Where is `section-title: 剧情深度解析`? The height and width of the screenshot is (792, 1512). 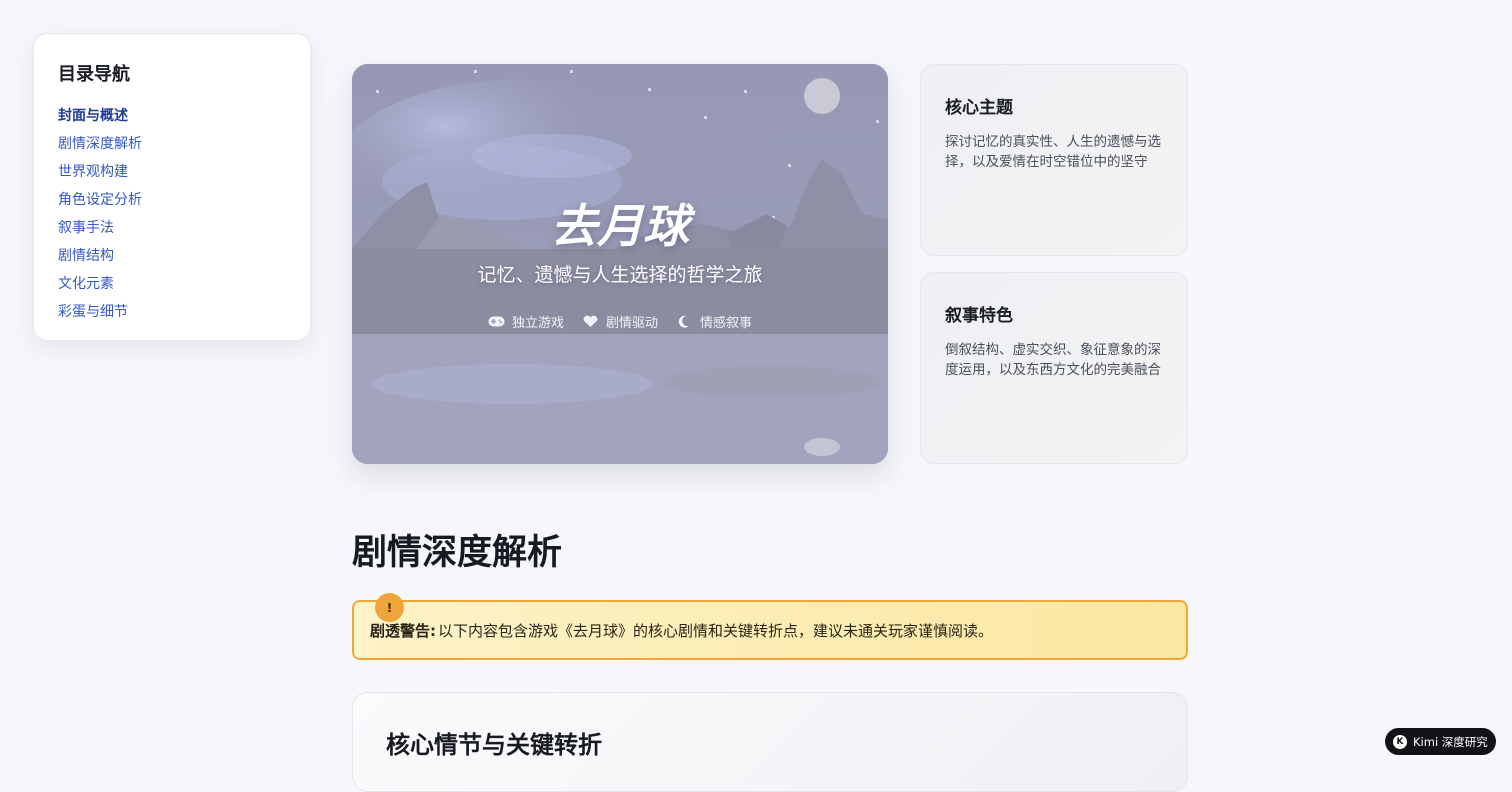 section-title: 剧情深度解析 is located at coordinates (457, 552).